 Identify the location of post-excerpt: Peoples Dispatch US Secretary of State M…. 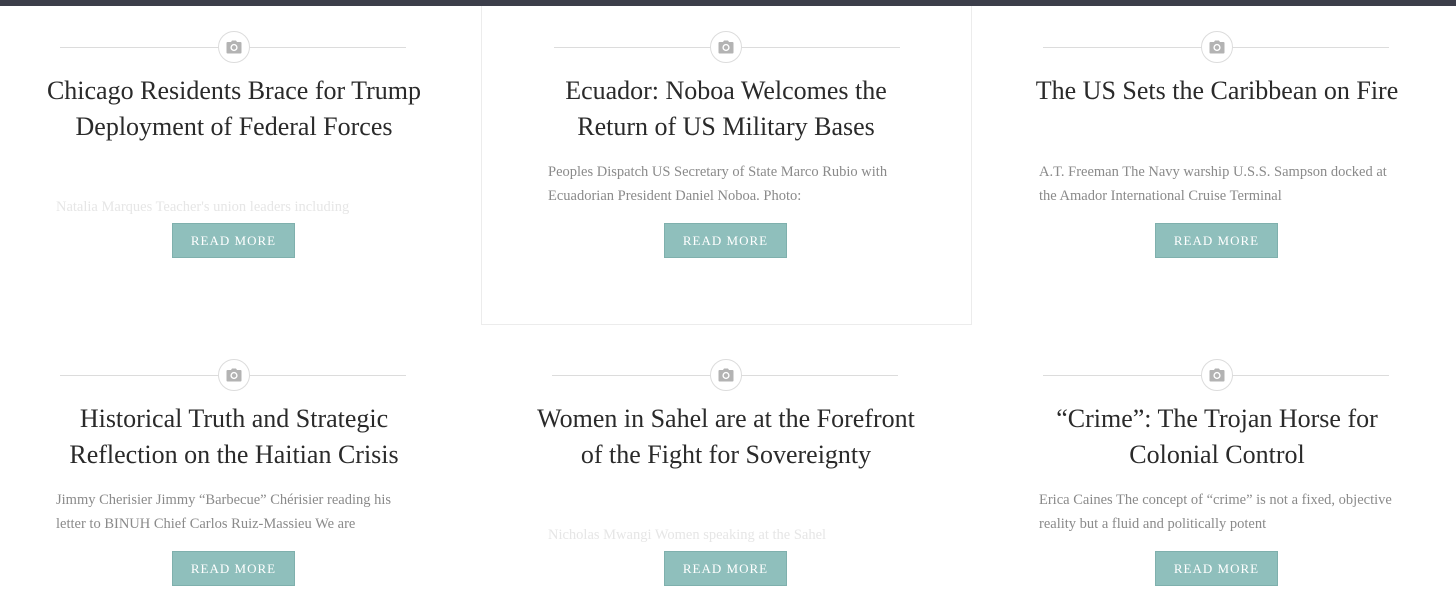
(718, 184).